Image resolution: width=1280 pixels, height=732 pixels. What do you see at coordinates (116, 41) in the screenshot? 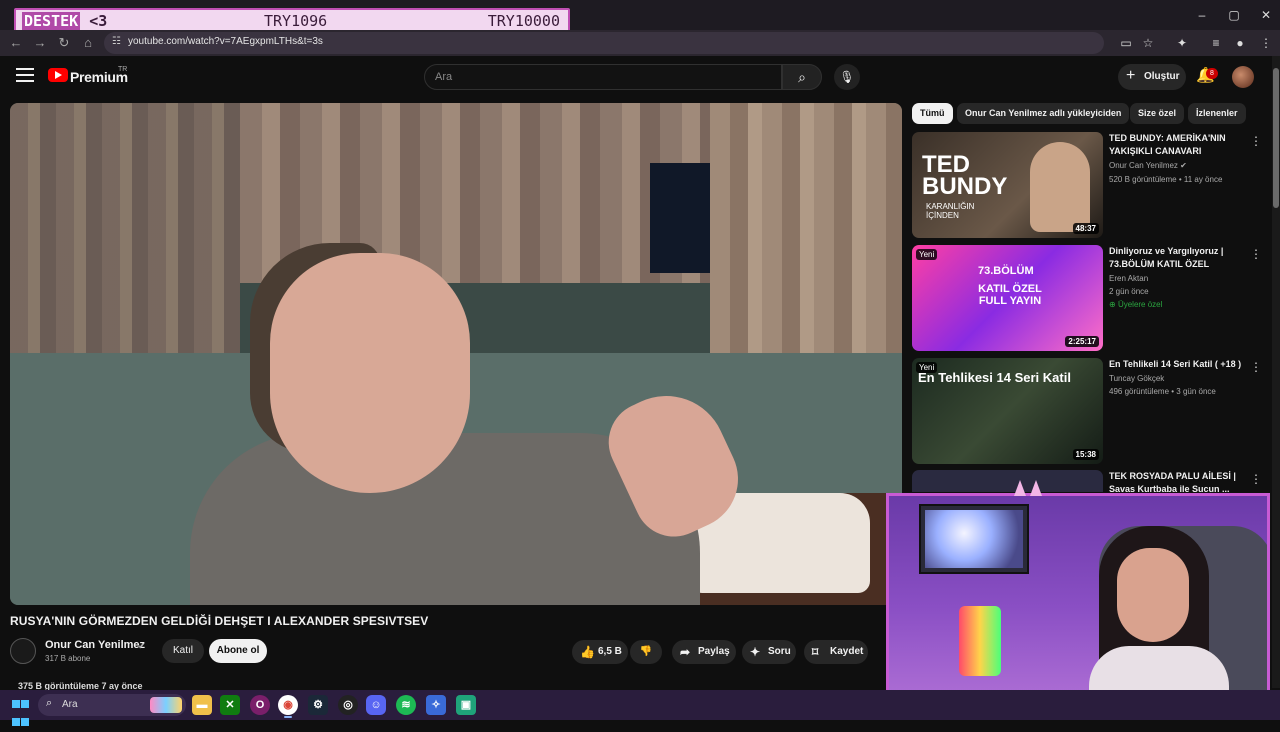
I see `site-info-icon: ☷` at bounding box center [116, 41].